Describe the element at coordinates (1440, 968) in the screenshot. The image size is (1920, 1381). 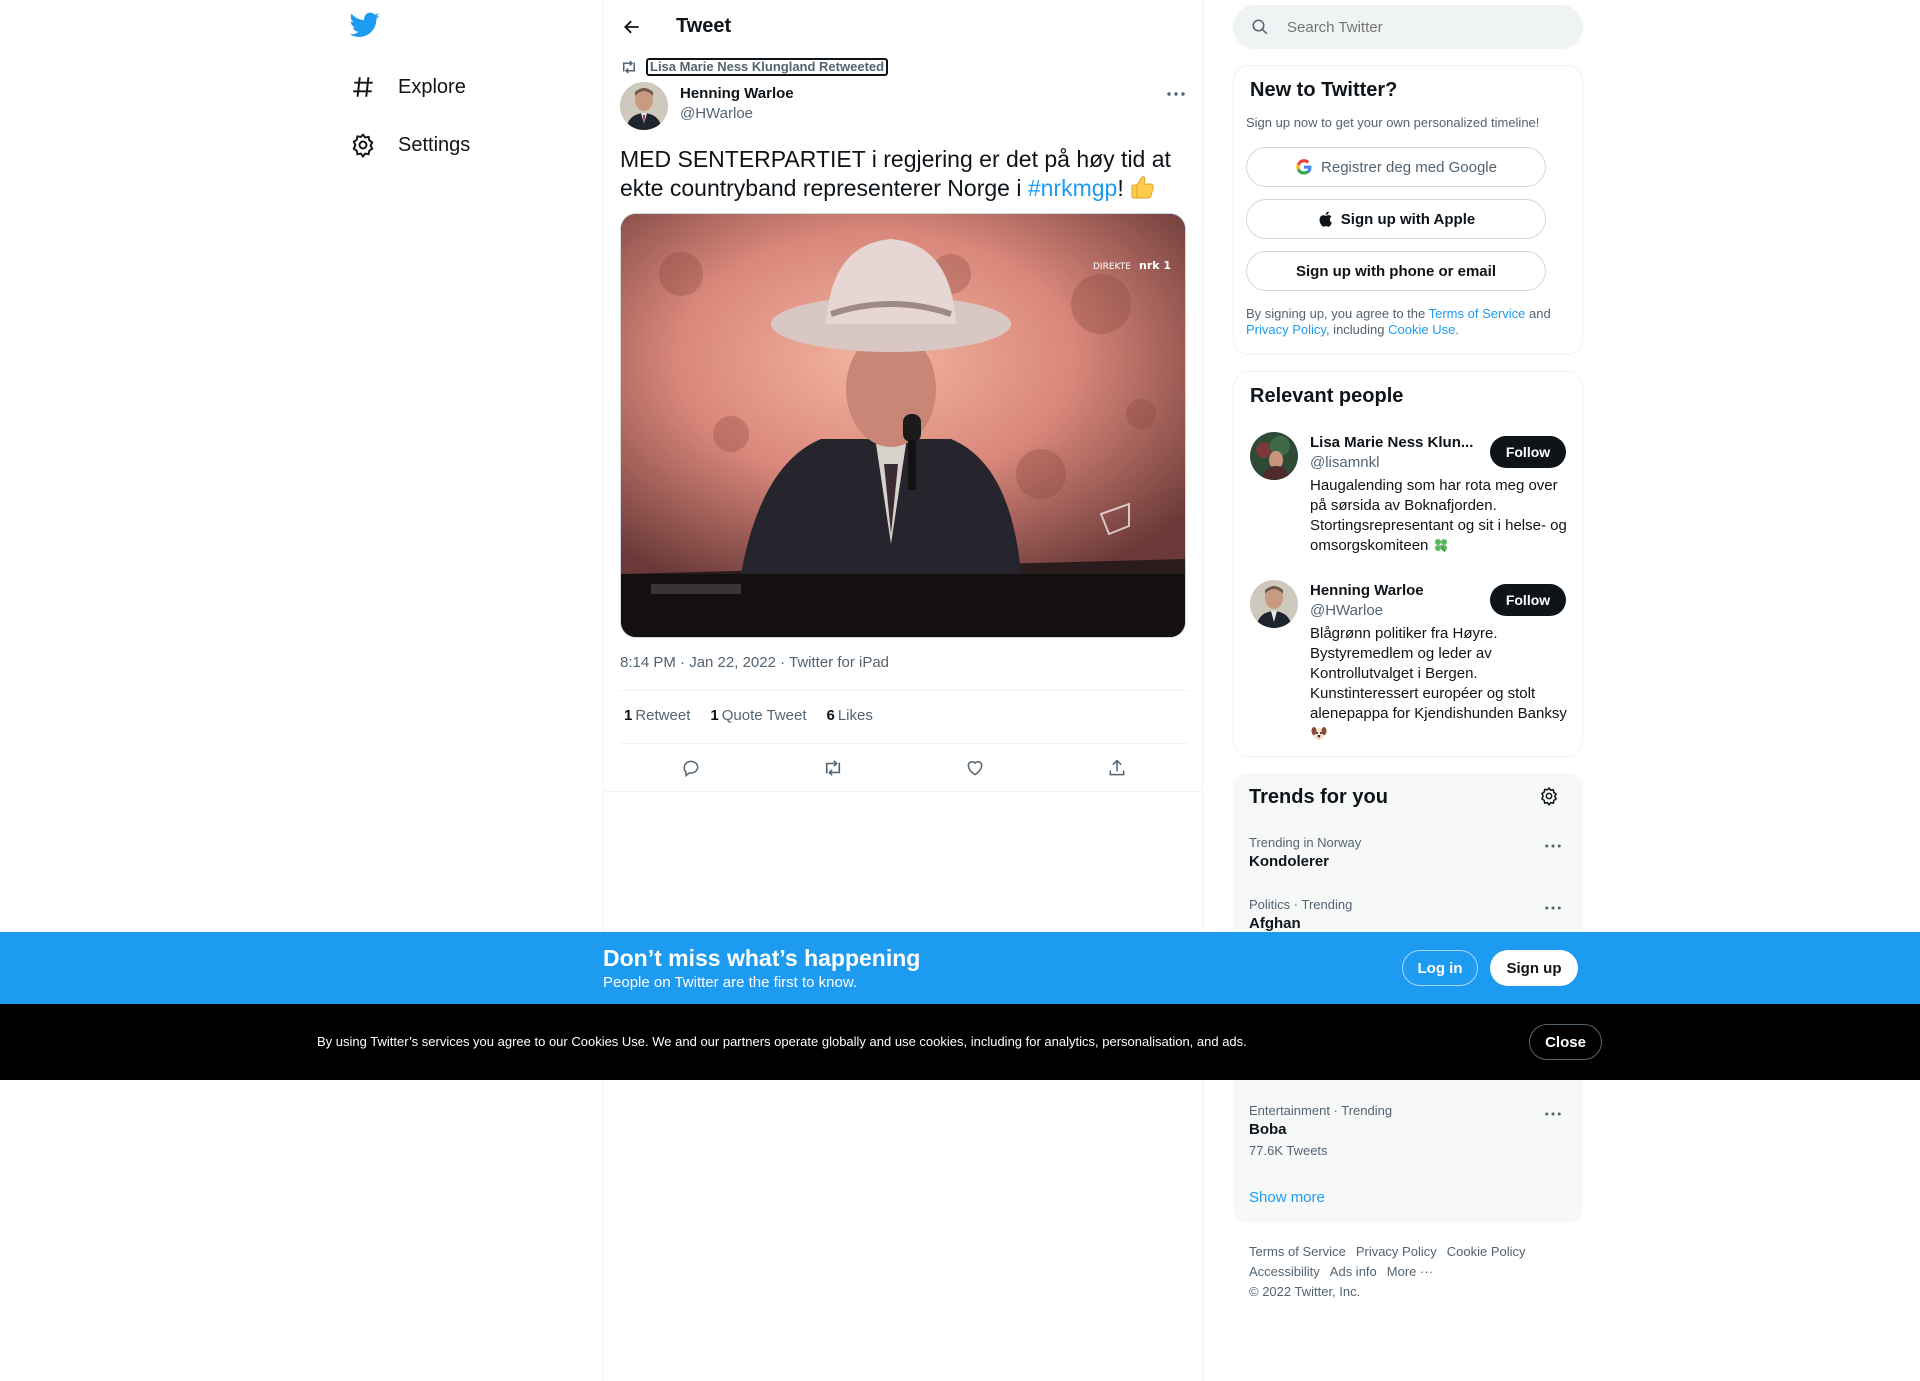
I see `login-button: Log in` at that location.